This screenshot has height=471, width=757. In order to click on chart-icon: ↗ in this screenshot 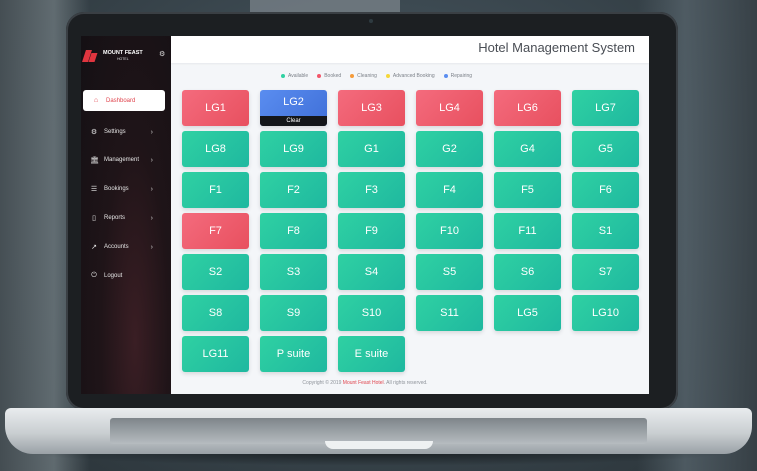, I will do `click(94, 247)`.